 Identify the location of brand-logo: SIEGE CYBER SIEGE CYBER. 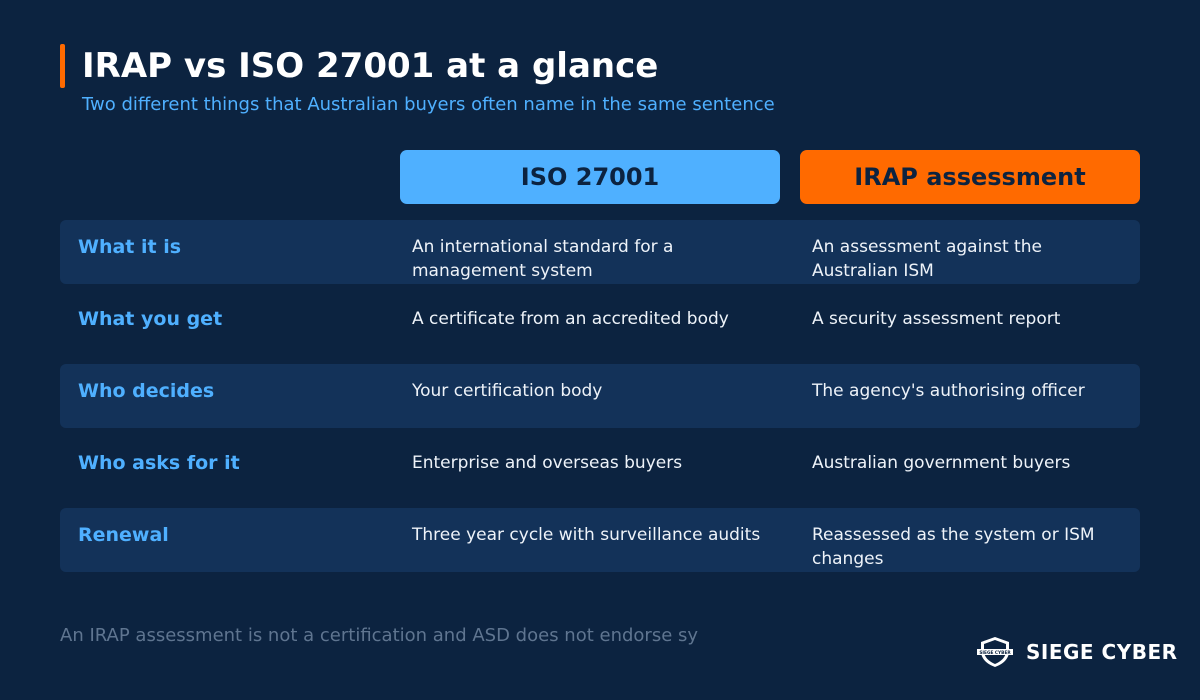
(1077, 652).